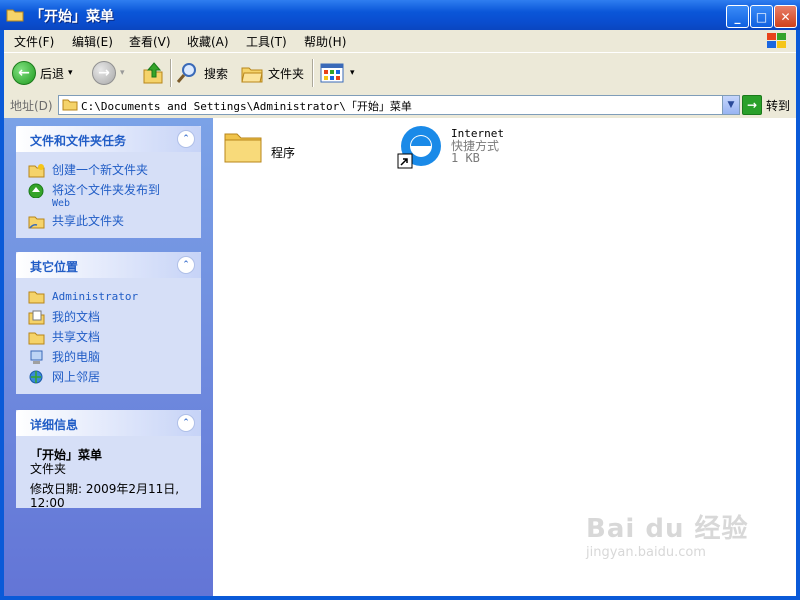  What do you see at coordinates (34, 41) in the screenshot?
I see `menu-file: 文件(F)` at bounding box center [34, 41].